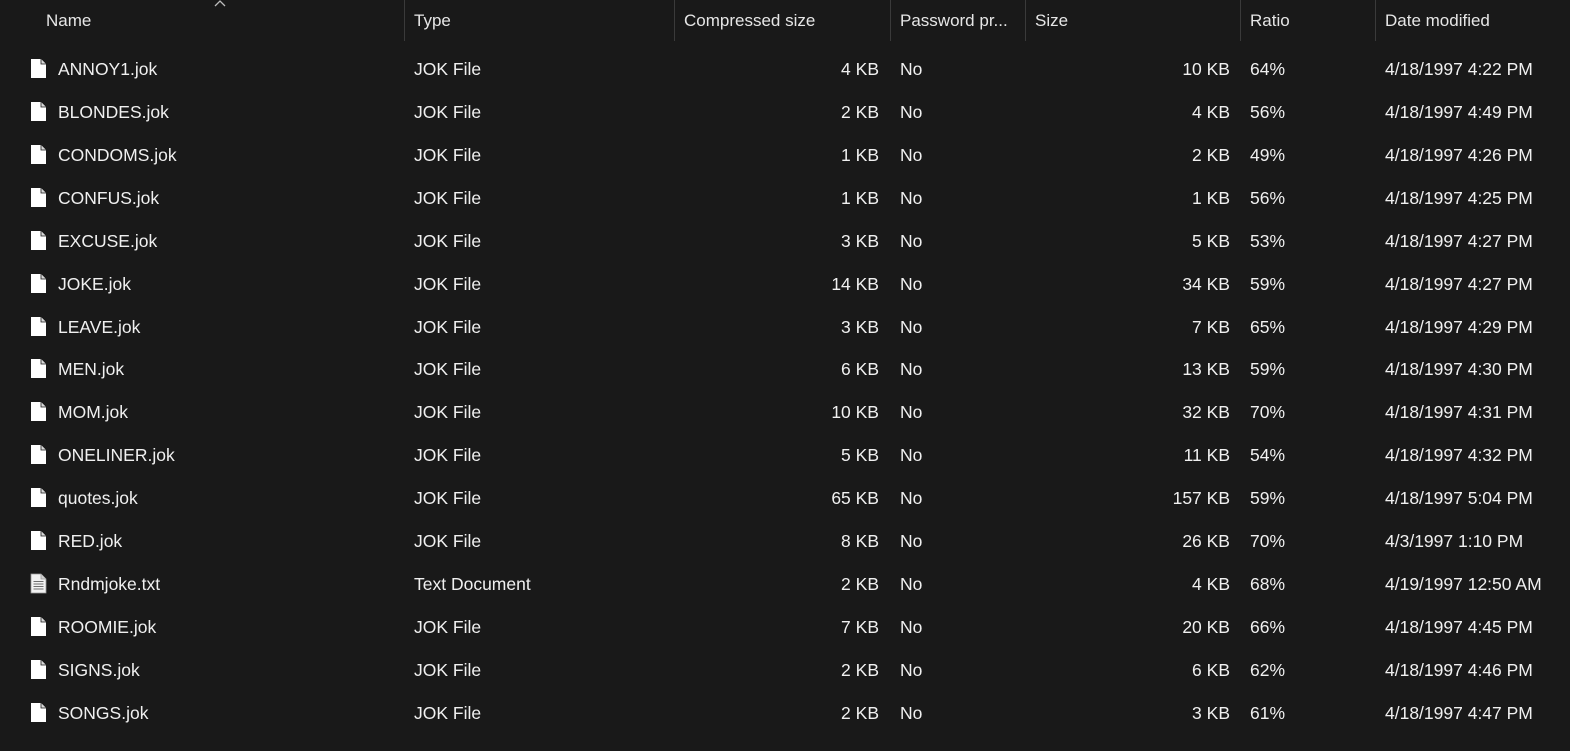 The image size is (1570, 751). Describe the element at coordinates (1459, 197) in the screenshot. I see `date-modified: 4/18/1997 4:25 PM` at that location.